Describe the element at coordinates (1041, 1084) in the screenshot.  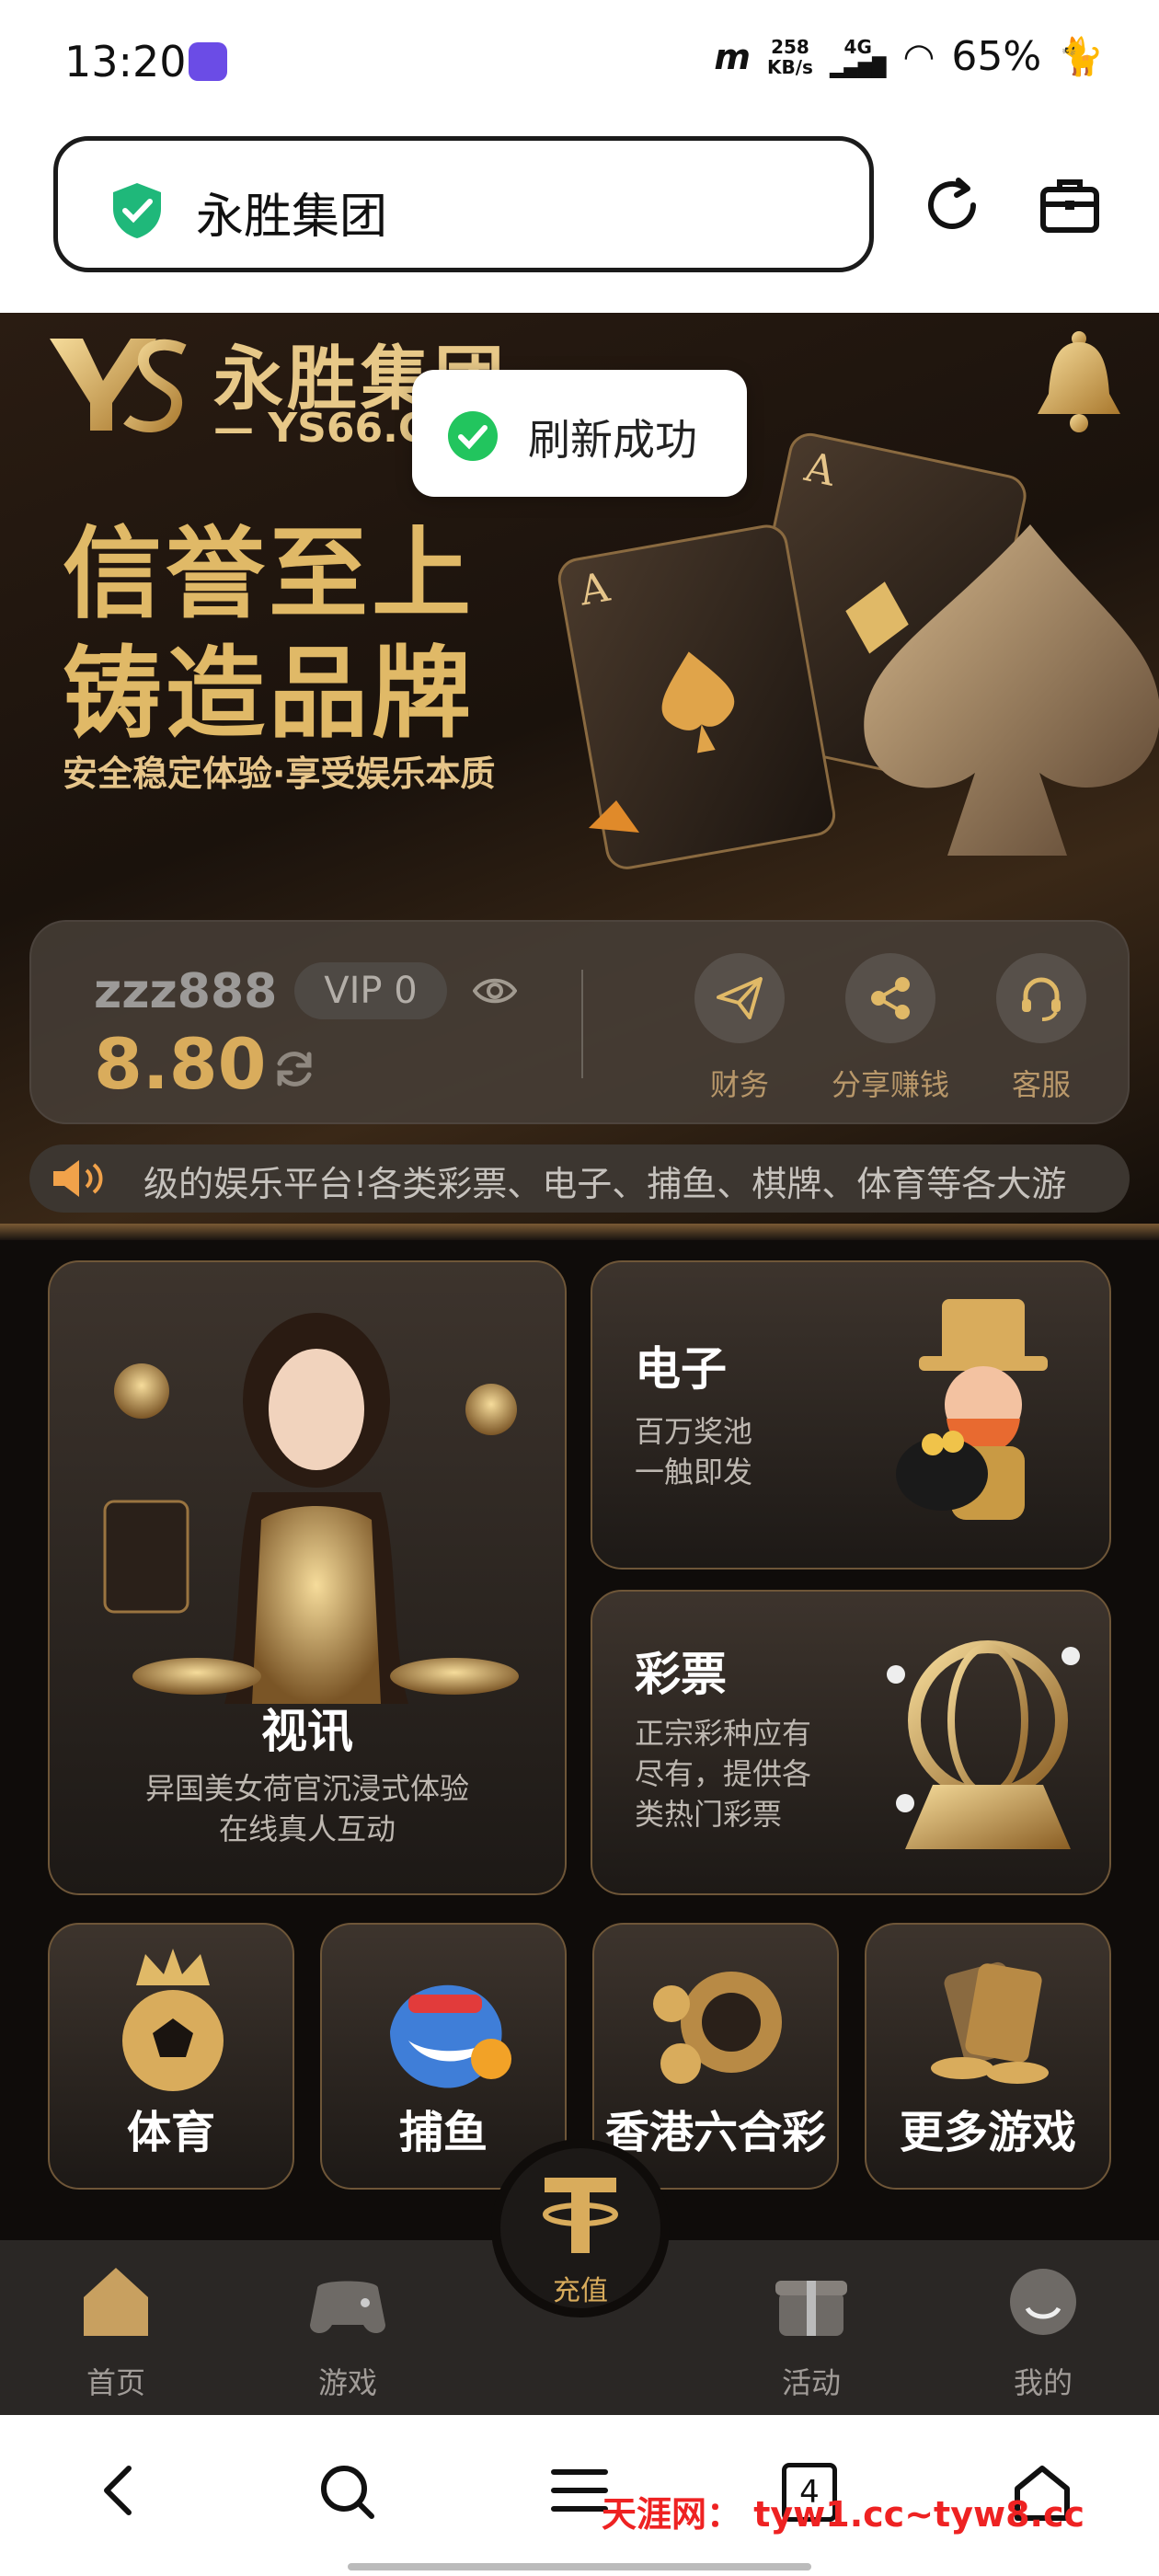
I see `action-label: 客服` at that location.